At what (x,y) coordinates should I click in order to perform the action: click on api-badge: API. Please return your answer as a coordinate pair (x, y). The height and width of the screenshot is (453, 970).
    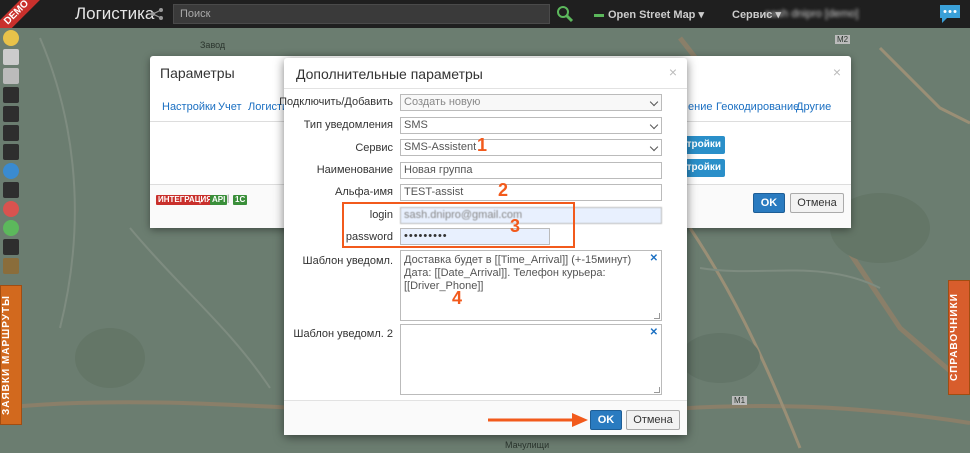
    Looking at the image, I should click on (219, 200).